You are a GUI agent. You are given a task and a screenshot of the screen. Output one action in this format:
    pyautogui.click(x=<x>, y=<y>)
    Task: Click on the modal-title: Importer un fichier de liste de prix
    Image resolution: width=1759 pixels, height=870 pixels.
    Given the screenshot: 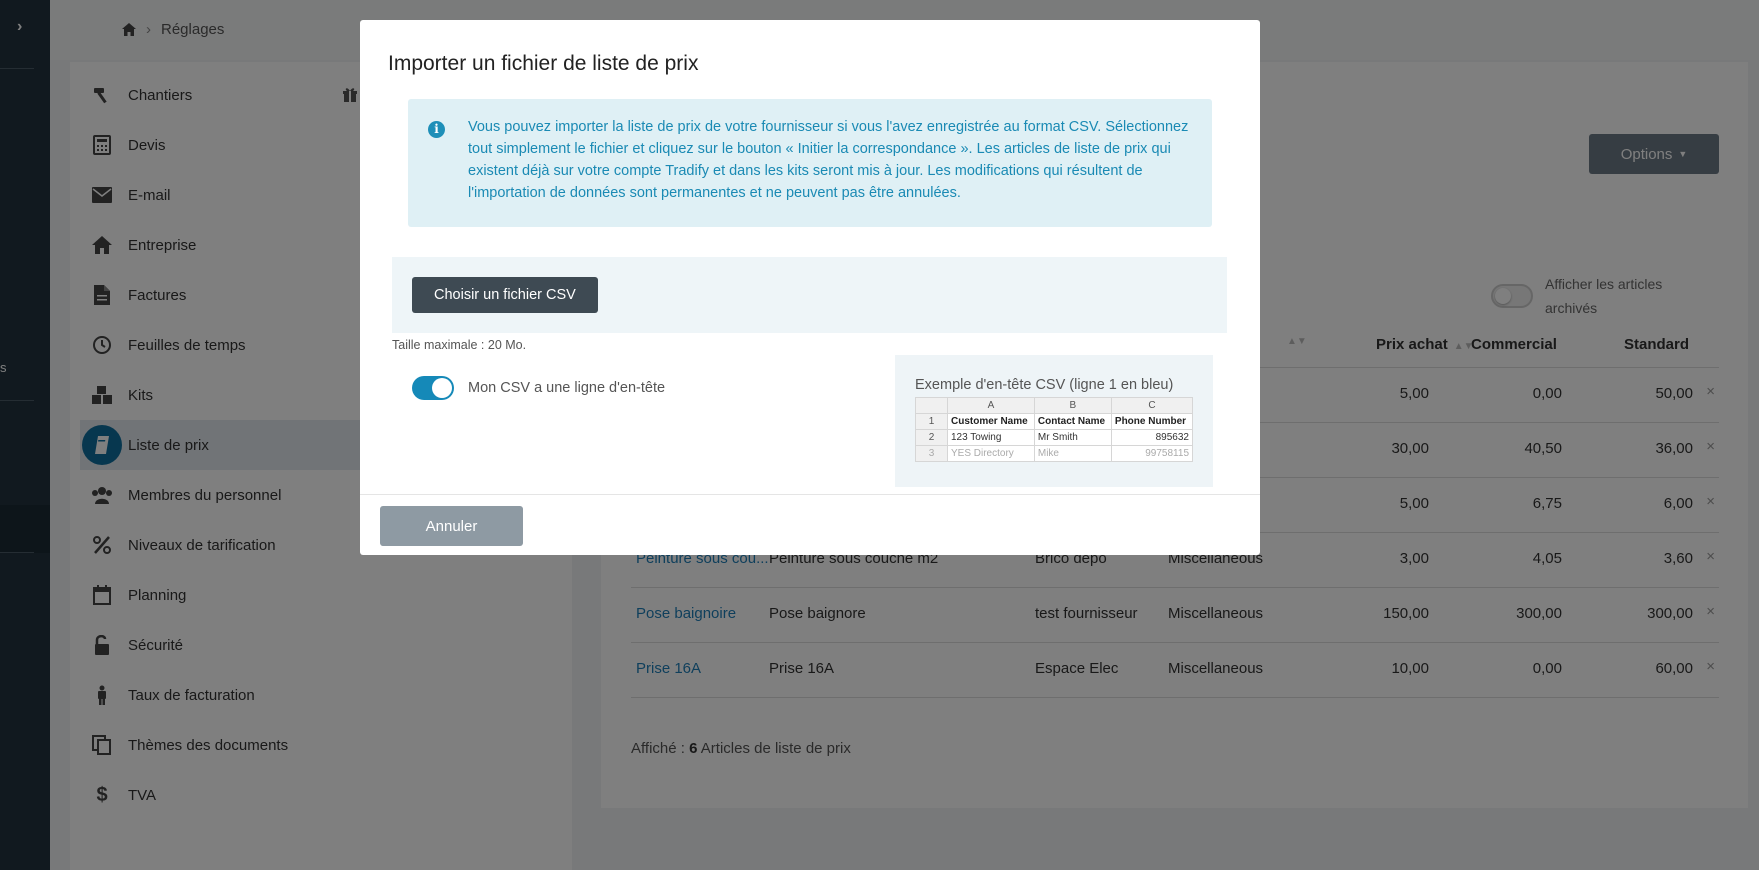 What is the action you would take?
    pyautogui.click(x=543, y=63)
    